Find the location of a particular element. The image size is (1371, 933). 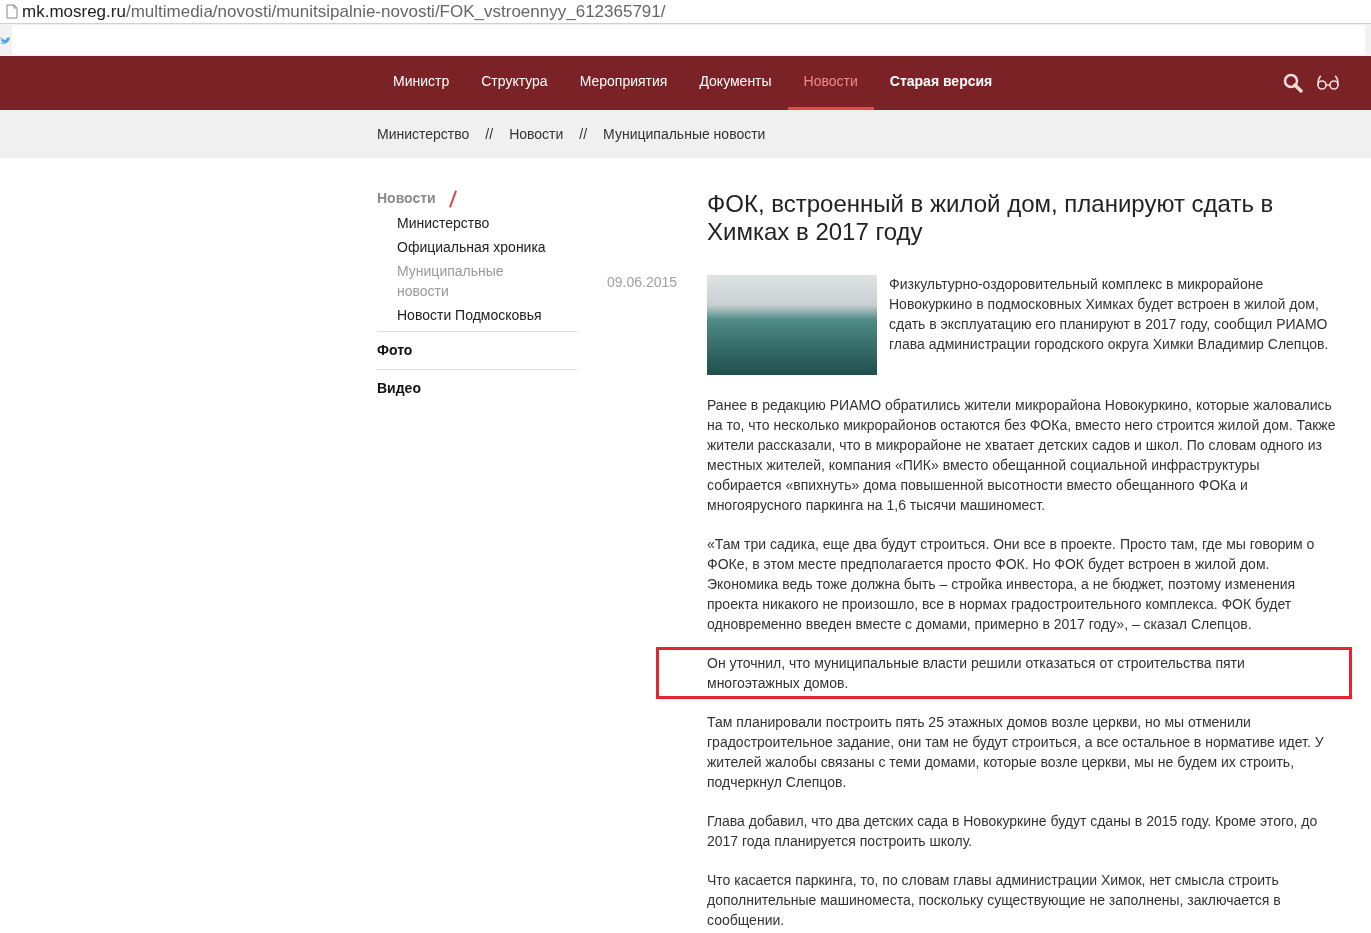

article-title: ФОК, встроенный в жилой дом, планируют сдать в Химках в 2017 году is located at coordinates (991, 218).